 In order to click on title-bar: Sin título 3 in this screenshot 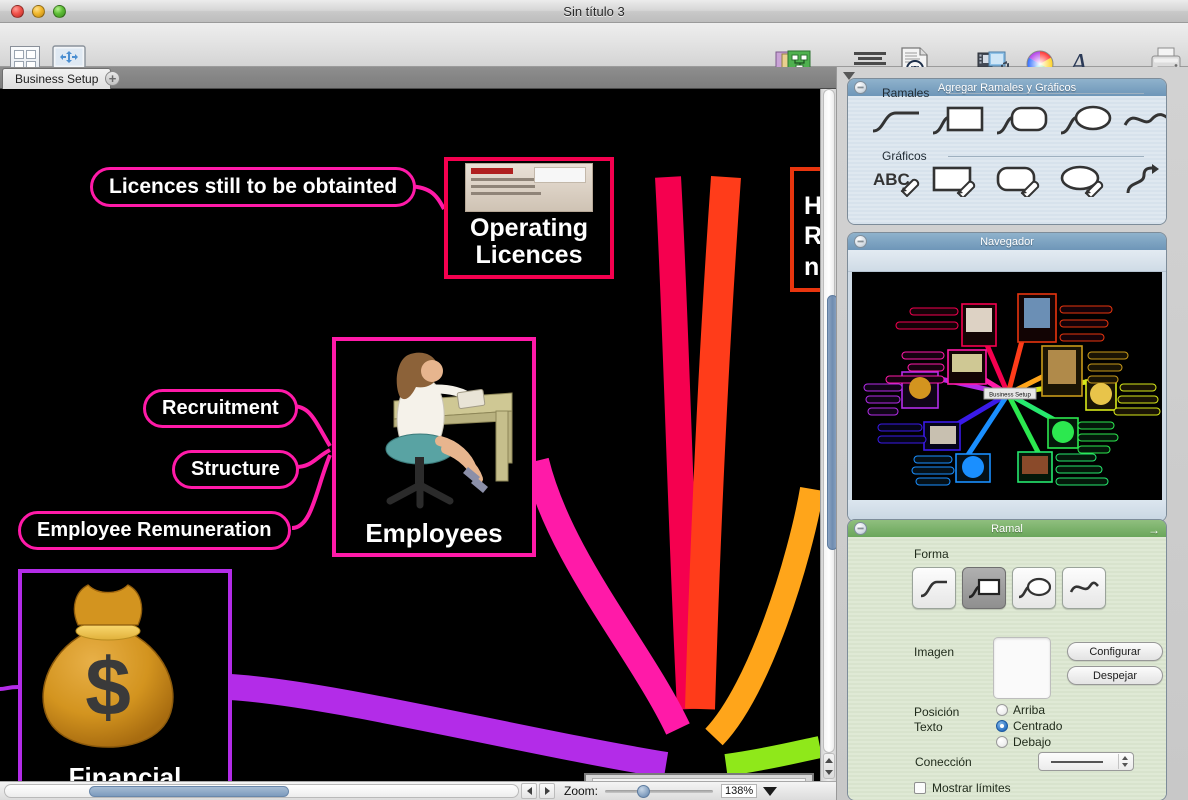, I will do `click(594, 11)`.